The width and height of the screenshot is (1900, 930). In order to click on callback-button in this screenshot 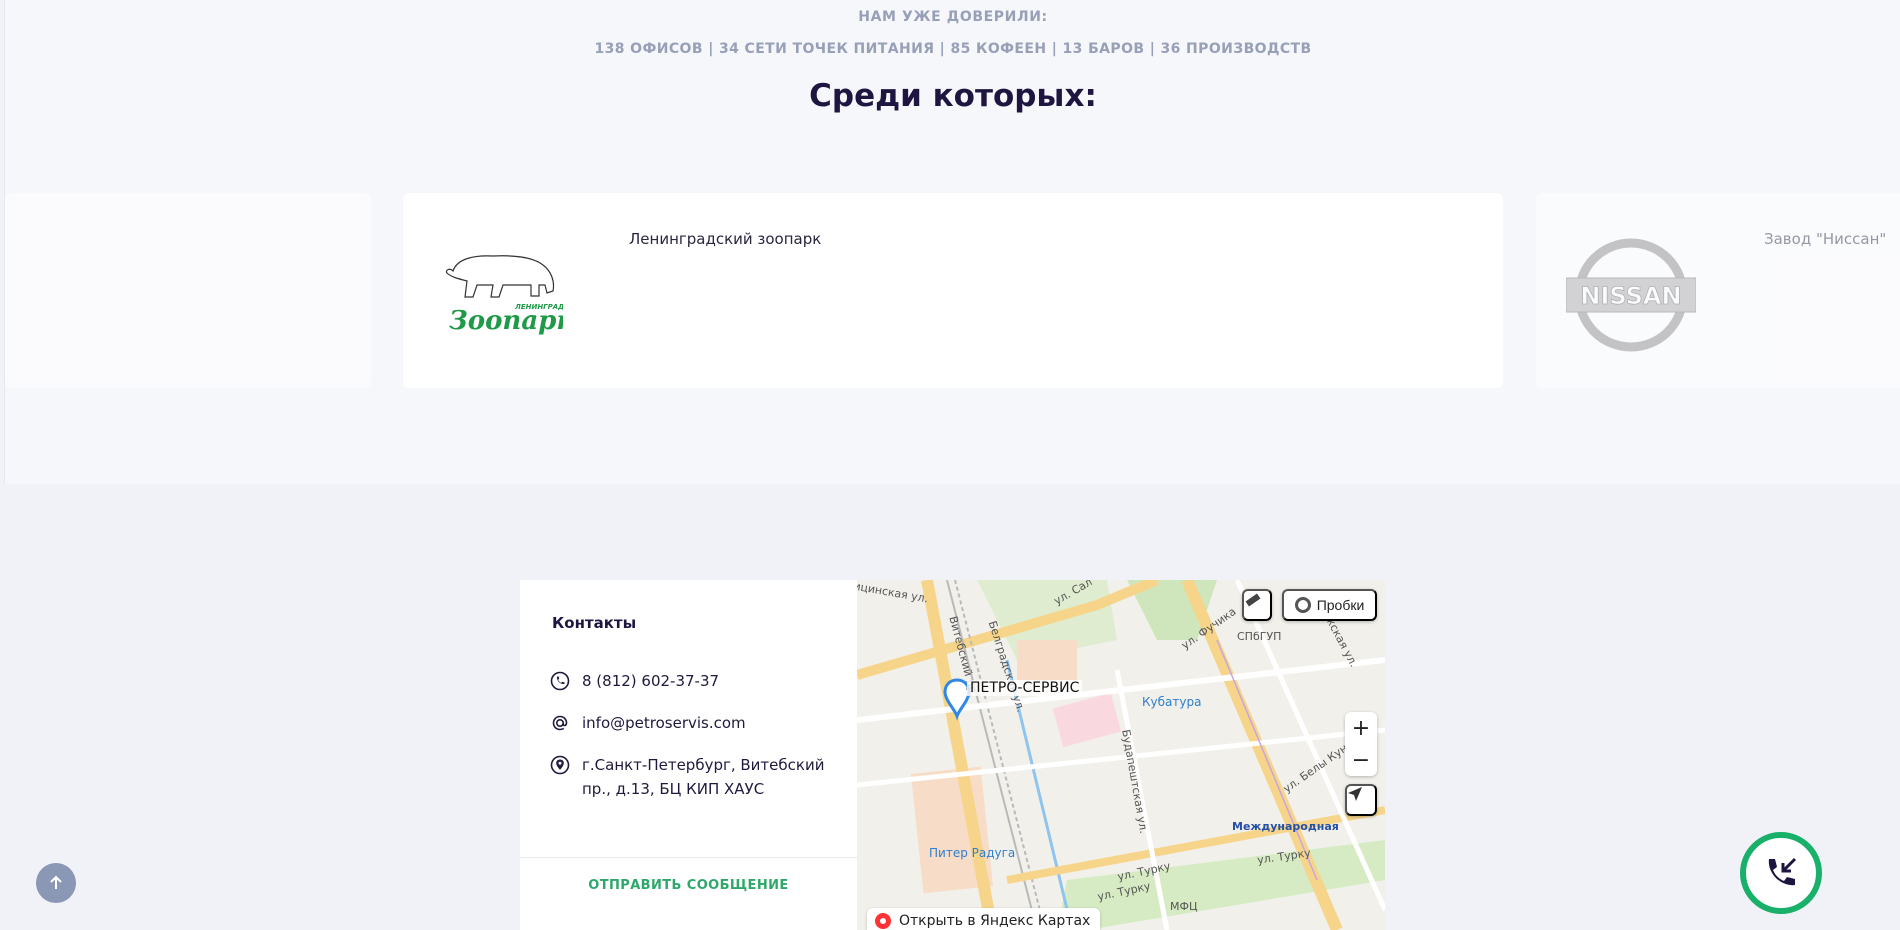, I will do `click(1781, 873)`.